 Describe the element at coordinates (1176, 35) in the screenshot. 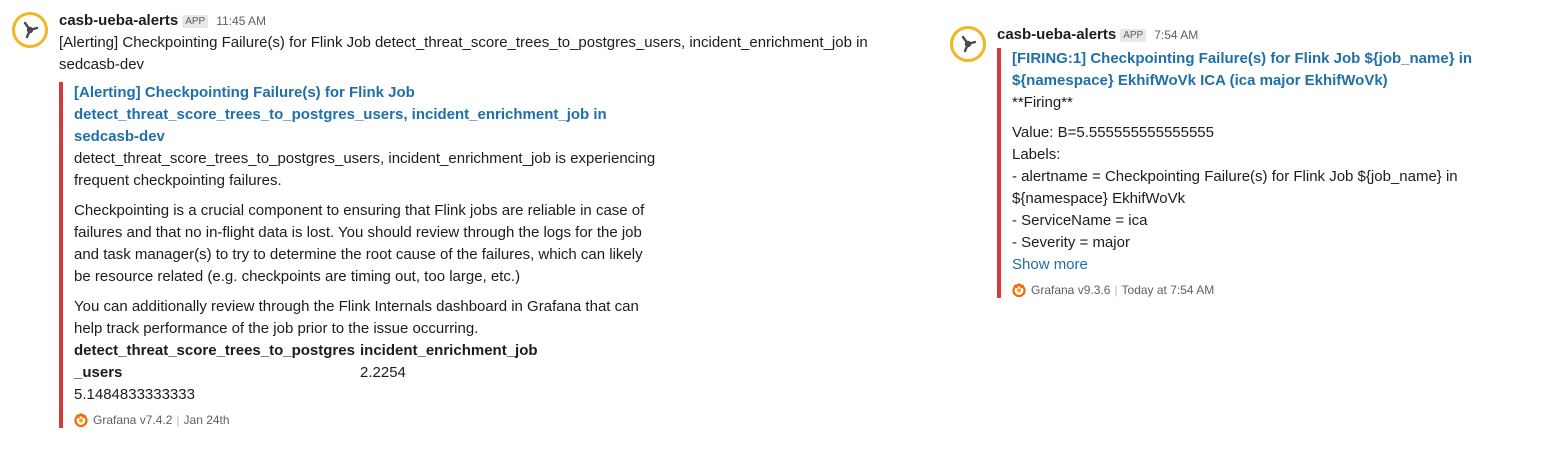

I see `timestamp: 7:54 AM` at that location.